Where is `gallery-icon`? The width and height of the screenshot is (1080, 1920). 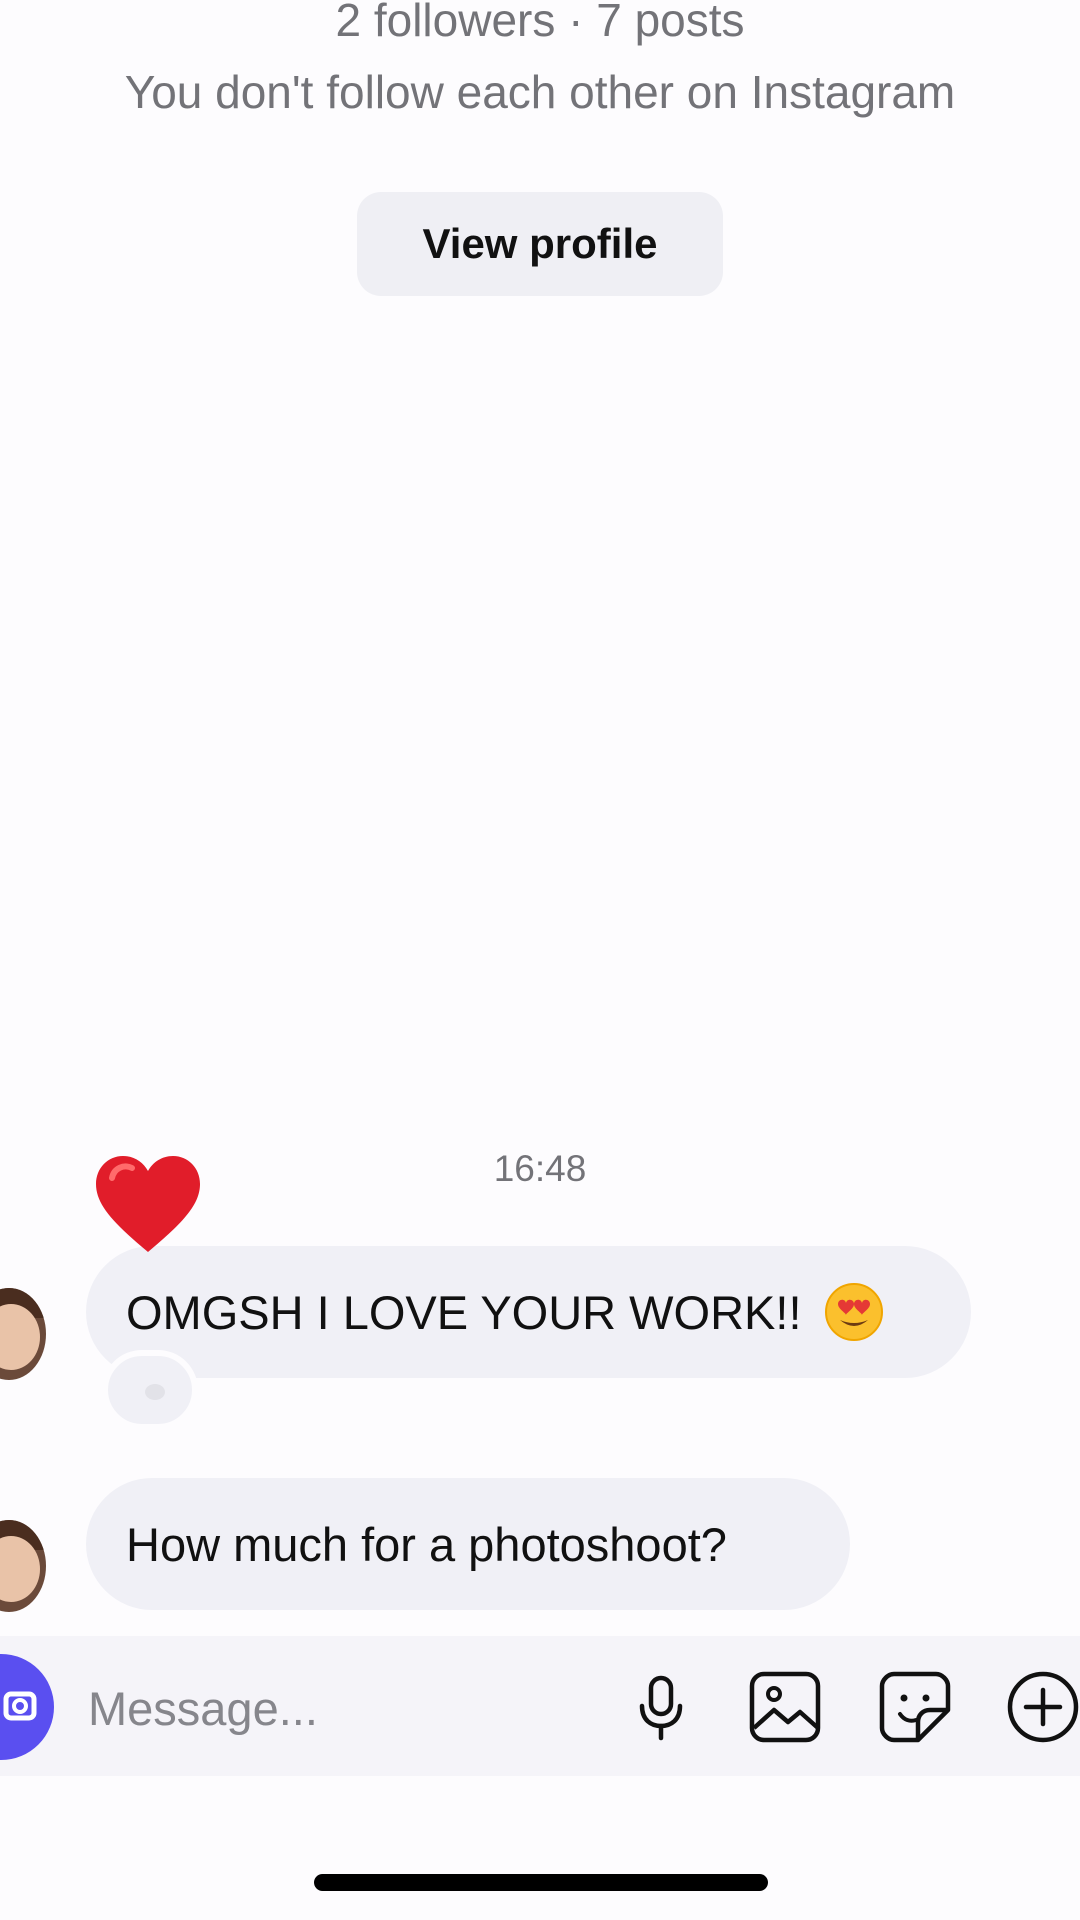
gallery-icon is located at coordinates (785, 1707).